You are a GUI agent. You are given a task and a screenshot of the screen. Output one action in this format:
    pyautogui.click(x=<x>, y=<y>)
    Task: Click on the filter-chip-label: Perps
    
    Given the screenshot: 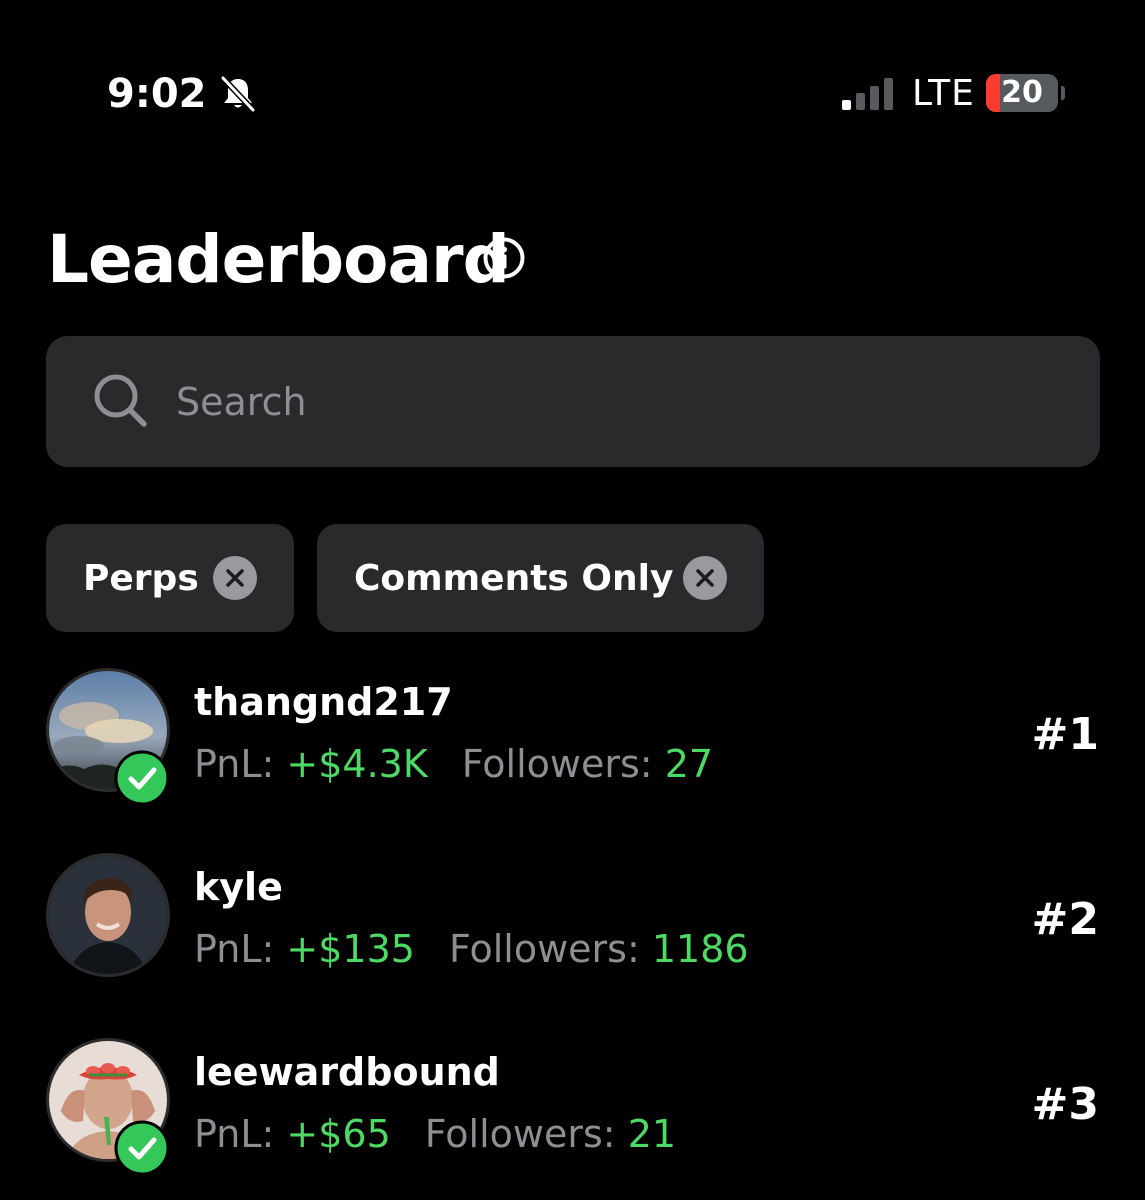 What is the action you would take?
    pyautogui.click(x=141, y=578)
    